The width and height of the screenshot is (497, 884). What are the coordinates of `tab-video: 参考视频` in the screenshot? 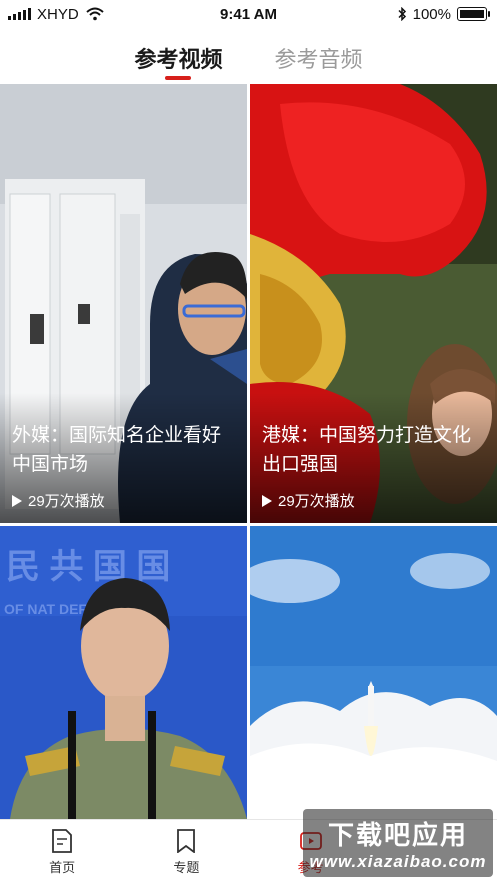 It's located at (178, 56).